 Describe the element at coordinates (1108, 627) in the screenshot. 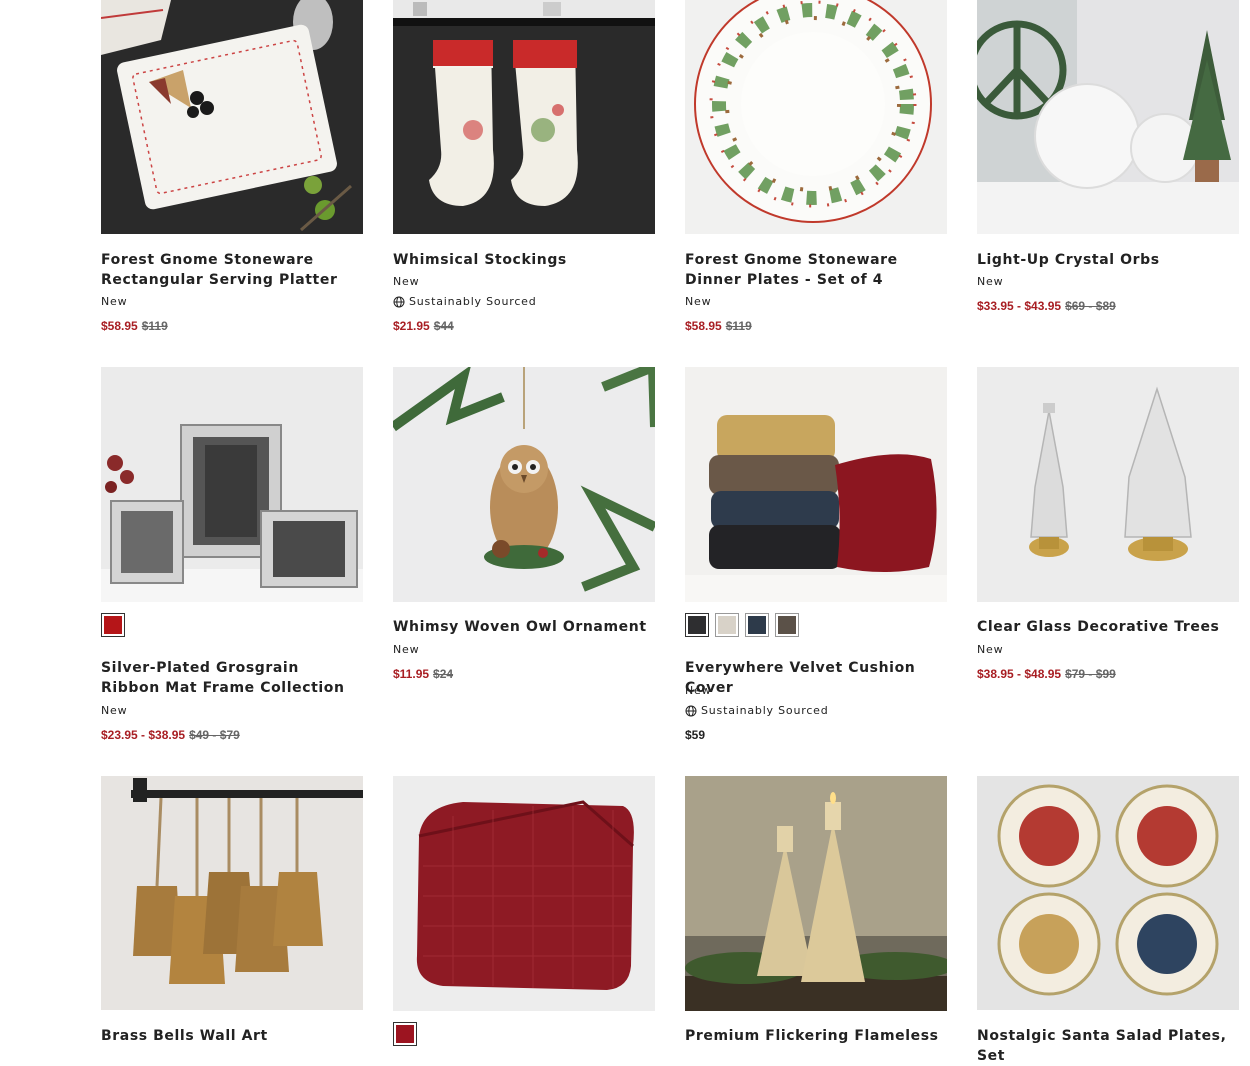

I see `product-title: Clear Glass Decorative Trees` at that location.